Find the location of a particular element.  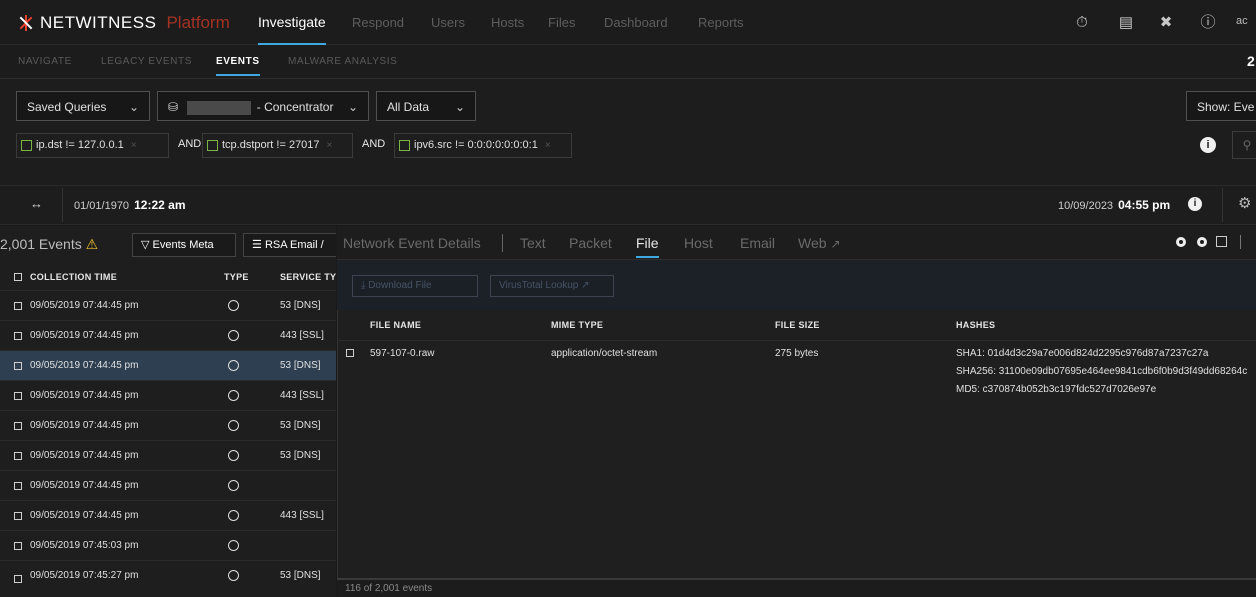

divider is located at coordinates (1222, 205).